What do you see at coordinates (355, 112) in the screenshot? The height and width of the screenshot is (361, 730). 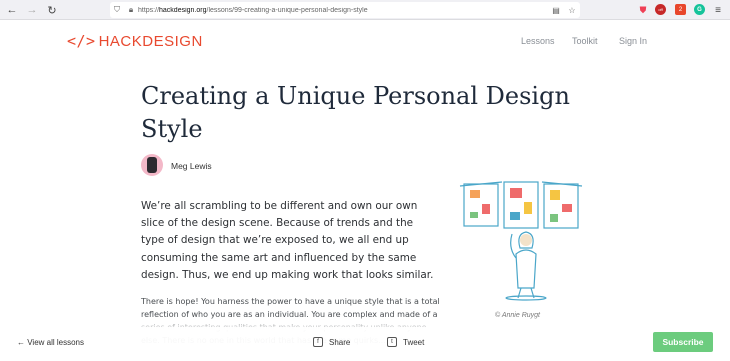 I see `page-title: Creating a Unique Personal Design Style` at bounding box center [355, 112].